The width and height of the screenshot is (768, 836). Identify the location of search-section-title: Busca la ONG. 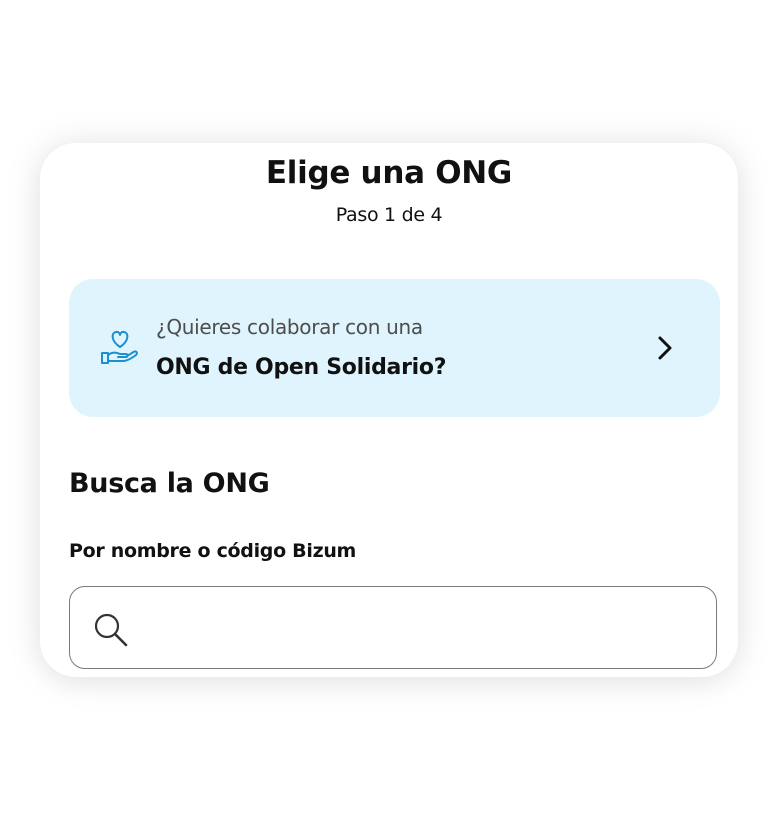
(169, 483).